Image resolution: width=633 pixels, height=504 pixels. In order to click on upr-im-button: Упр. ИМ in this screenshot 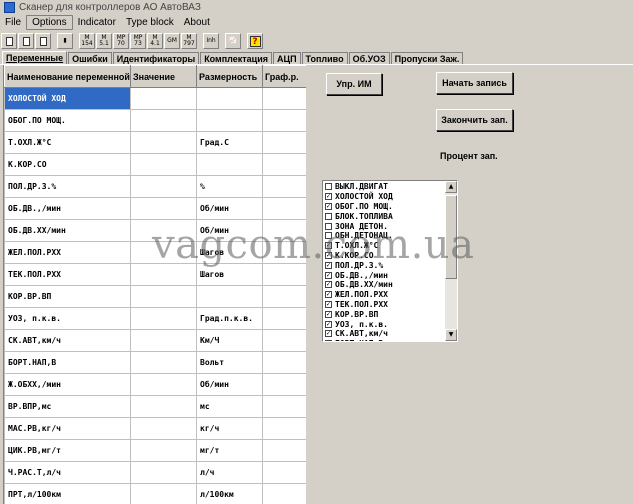, I will do `click(354, 84)`.